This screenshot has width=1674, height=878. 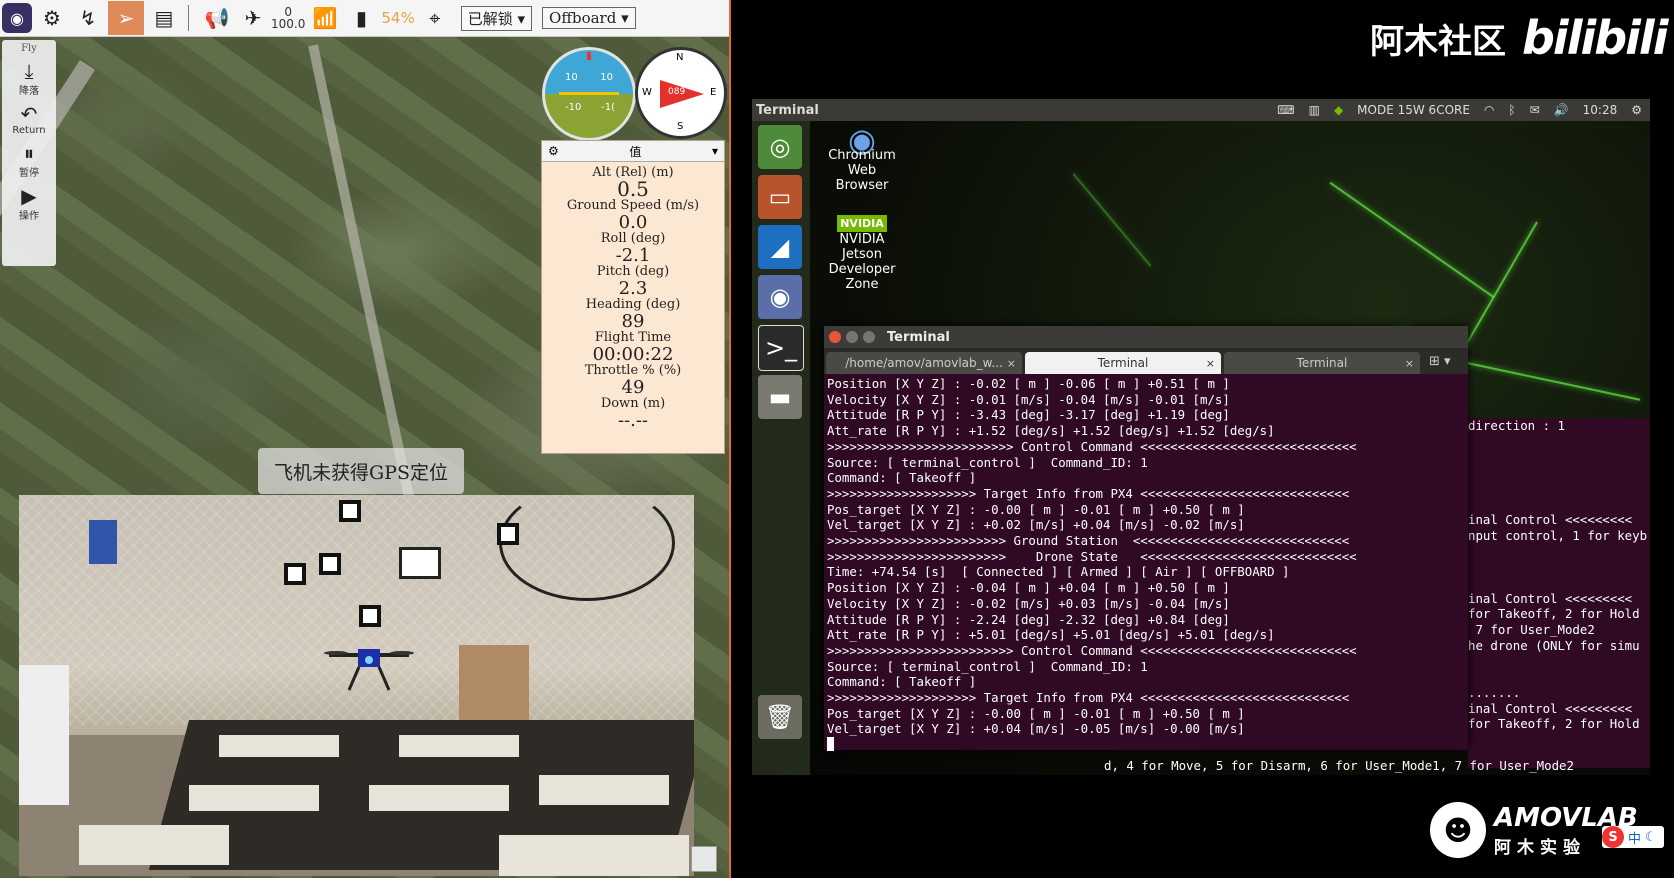 What do you see at coordinates (633, 321) in the screenshot?
I see `value-number: 89` at bounding box center [633, 321].